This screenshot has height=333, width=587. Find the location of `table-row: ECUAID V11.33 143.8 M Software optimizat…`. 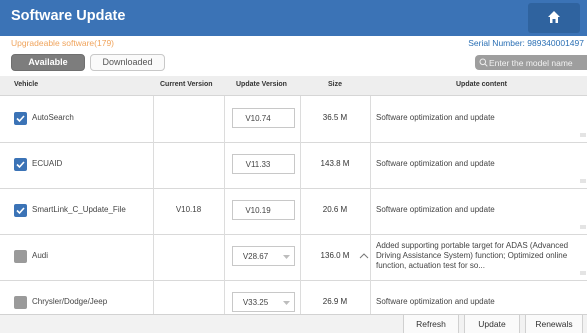

table-row: ECUAID V11.33 143.8 M Software optimizat… is located at coordinates (293, 166).